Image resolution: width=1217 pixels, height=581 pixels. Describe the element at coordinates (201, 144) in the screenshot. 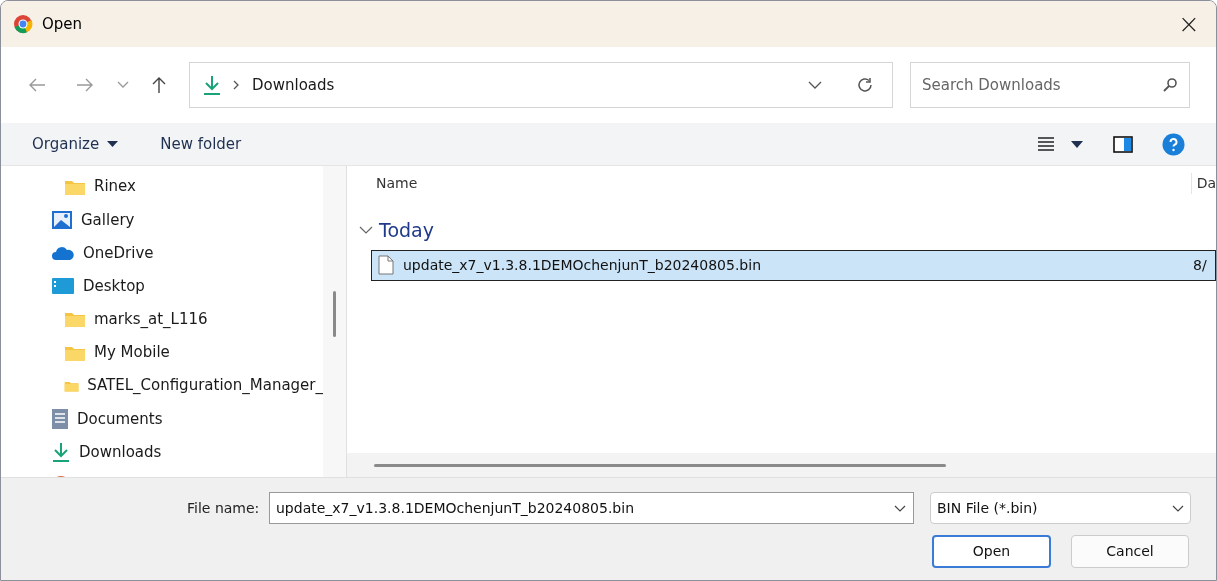

I see `new-folder-button: New folder` at that location.